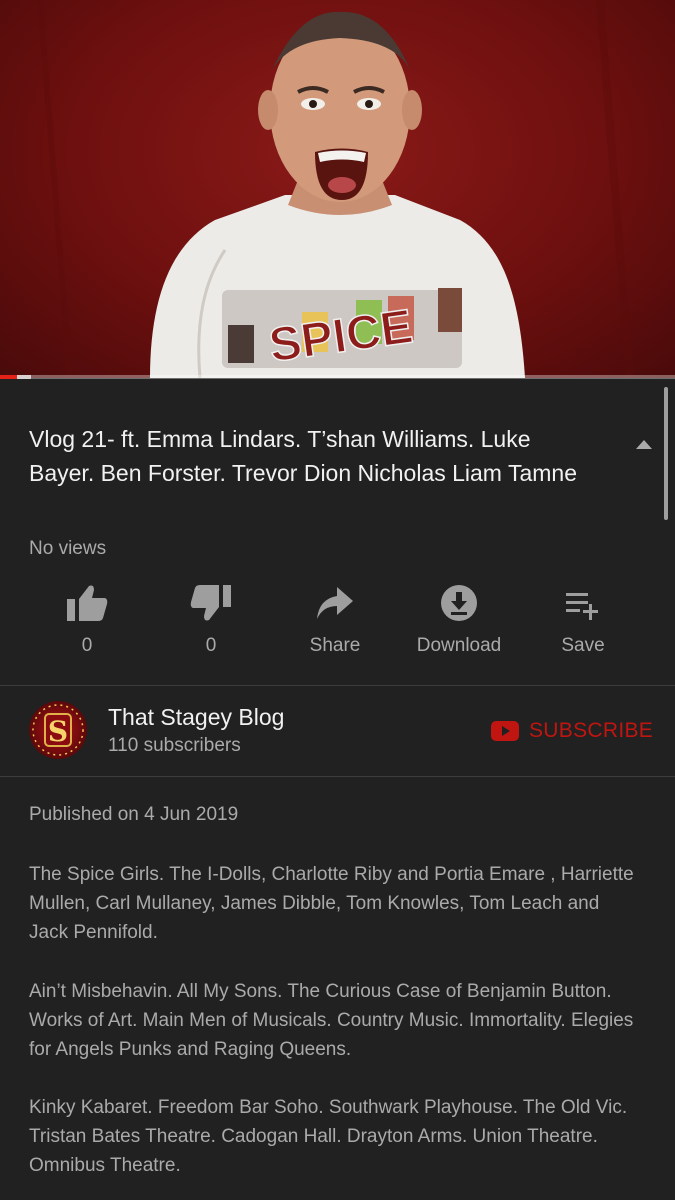 The image size is (675, 1200). What do you see at coordinates (505, 731) in the screenshot?
I see `youtube-play-icon` at bounding box center [505, 731].